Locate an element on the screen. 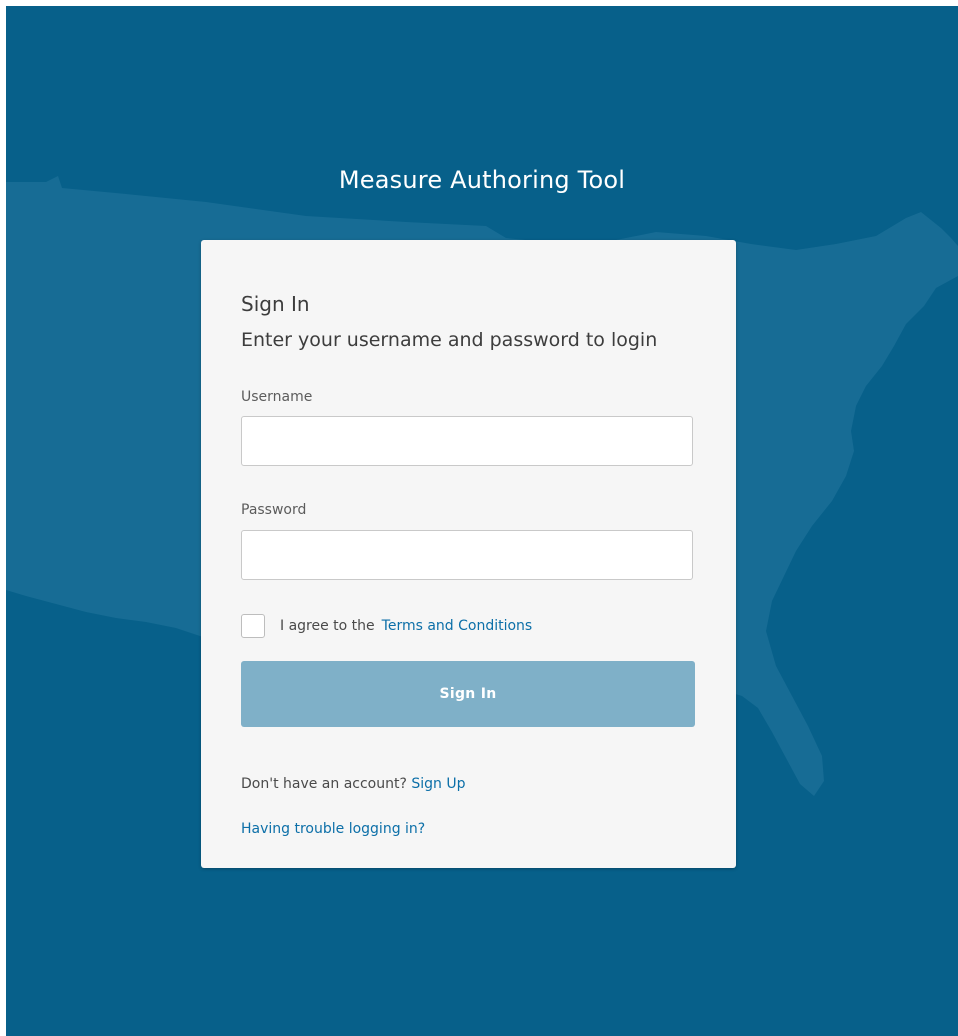 This screenshot has height=1036, width=958. trouble-logging-in-link: Having trouble logging in? is located at coordinates (333, 829).